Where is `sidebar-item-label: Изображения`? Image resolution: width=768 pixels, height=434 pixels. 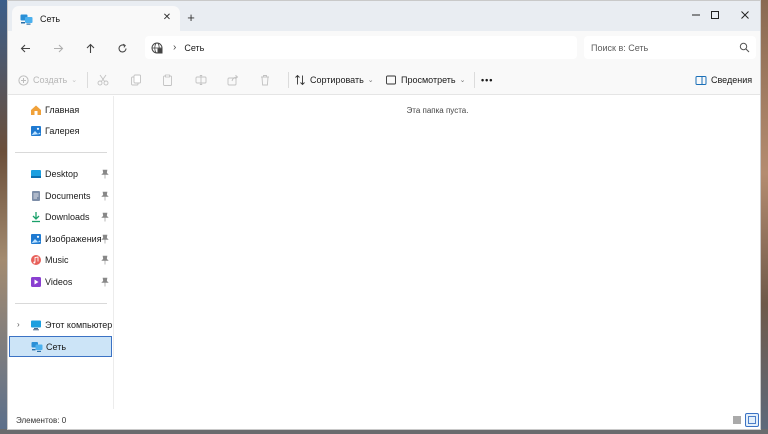 sidebar-item-label: Изображения is located at coordinates (73, 239).